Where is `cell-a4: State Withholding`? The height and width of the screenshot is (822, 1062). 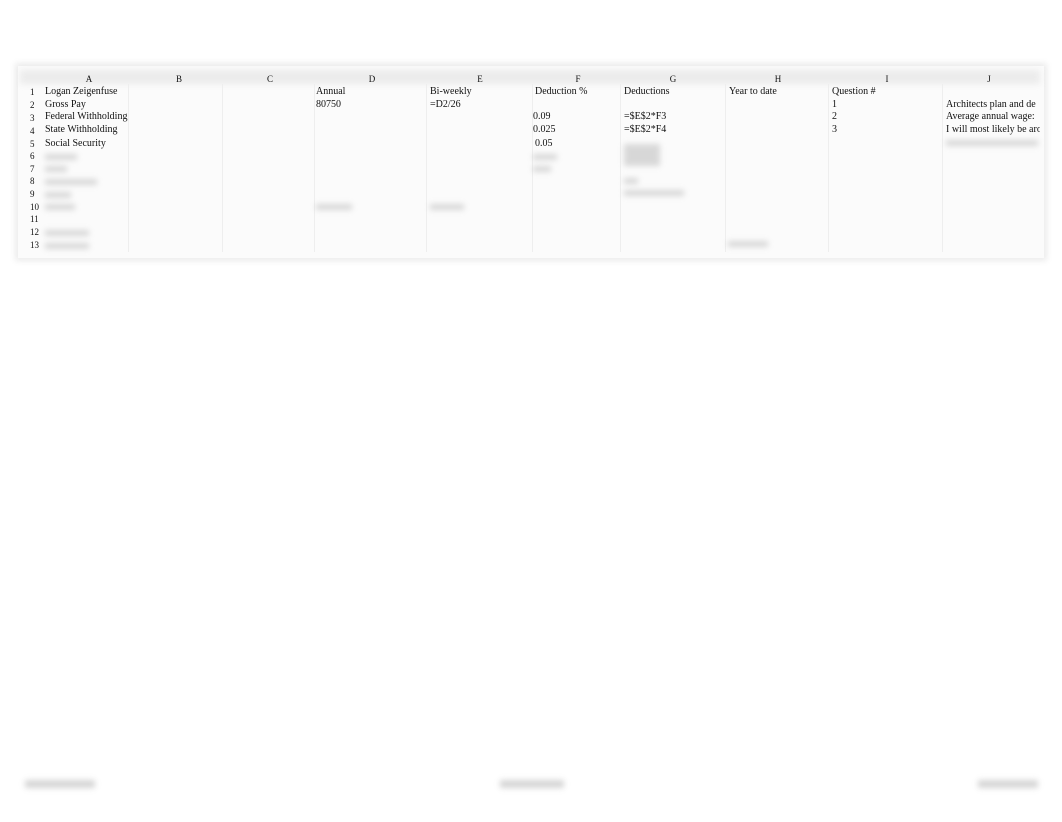 cell-a4: State Withholding is located at coordinates (81, 130).